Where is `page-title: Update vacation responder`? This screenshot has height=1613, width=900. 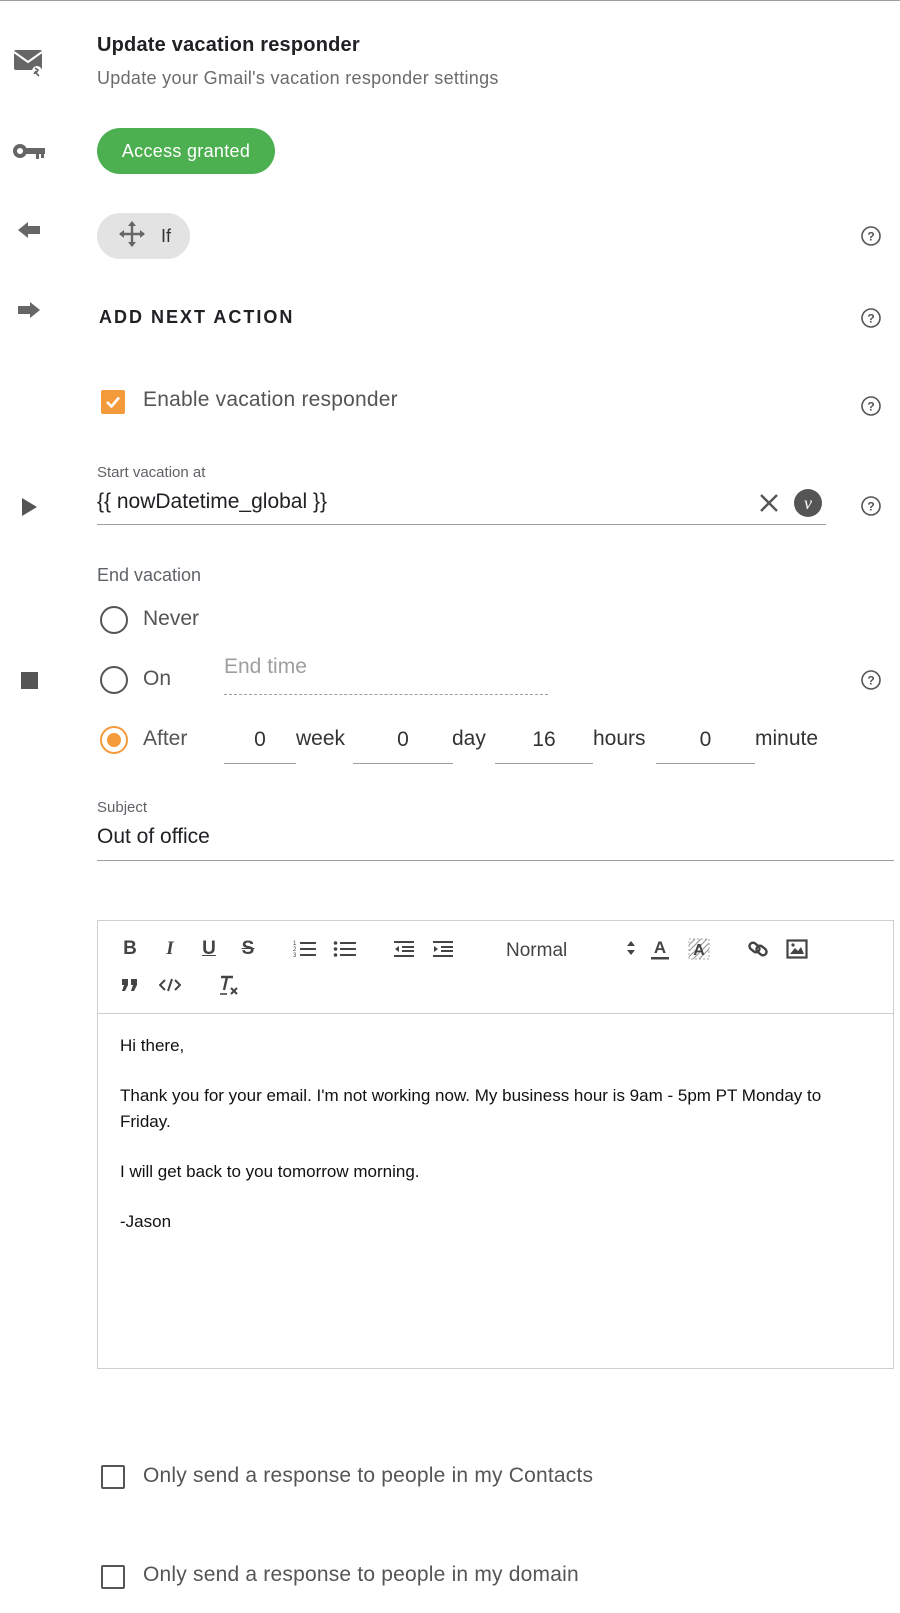 page-title: Update vacation responder is located at coordinates (228, 45).